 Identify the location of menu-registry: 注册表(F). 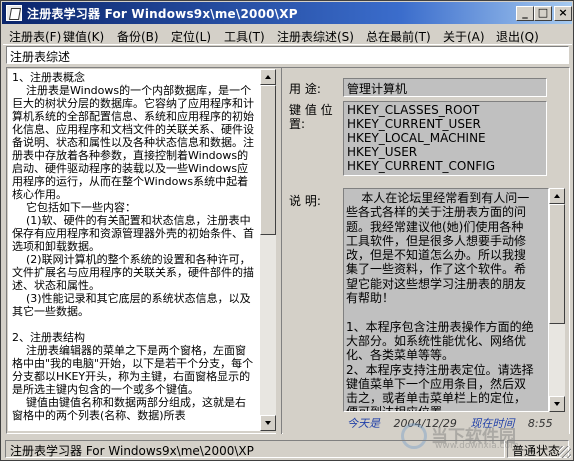
(35, 36).